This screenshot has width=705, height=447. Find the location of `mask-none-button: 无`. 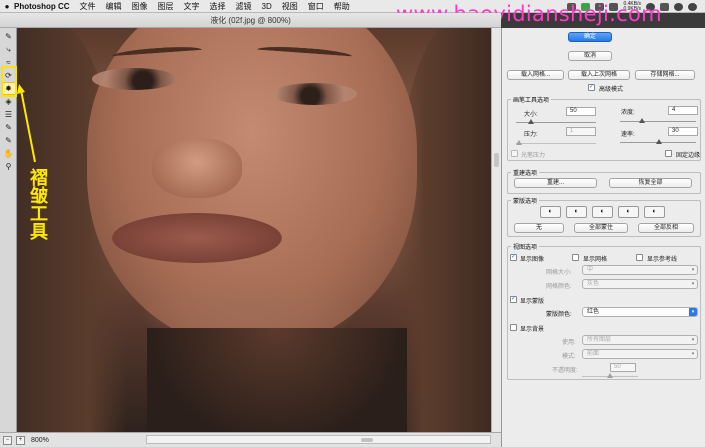

mask-none-button: 无 is located at coordinates (539, 228).